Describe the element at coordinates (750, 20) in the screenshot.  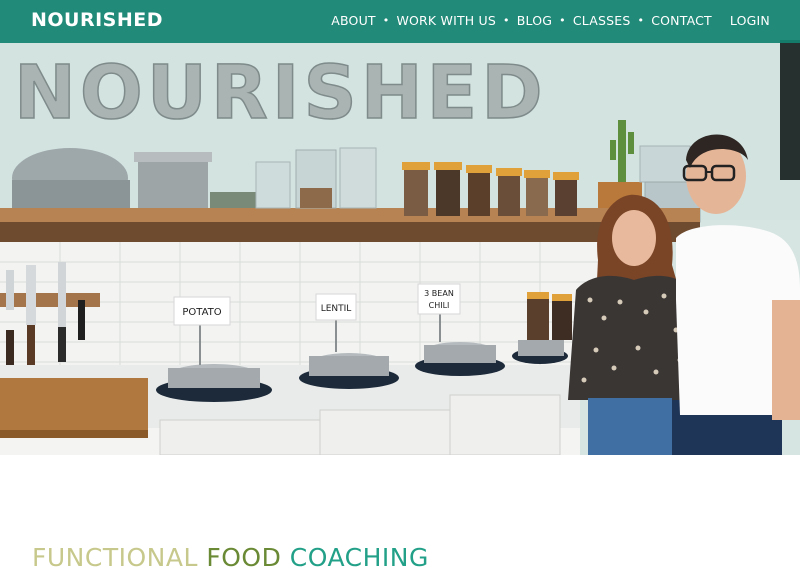
I see `nav-item-login: LOGIN` at that location.